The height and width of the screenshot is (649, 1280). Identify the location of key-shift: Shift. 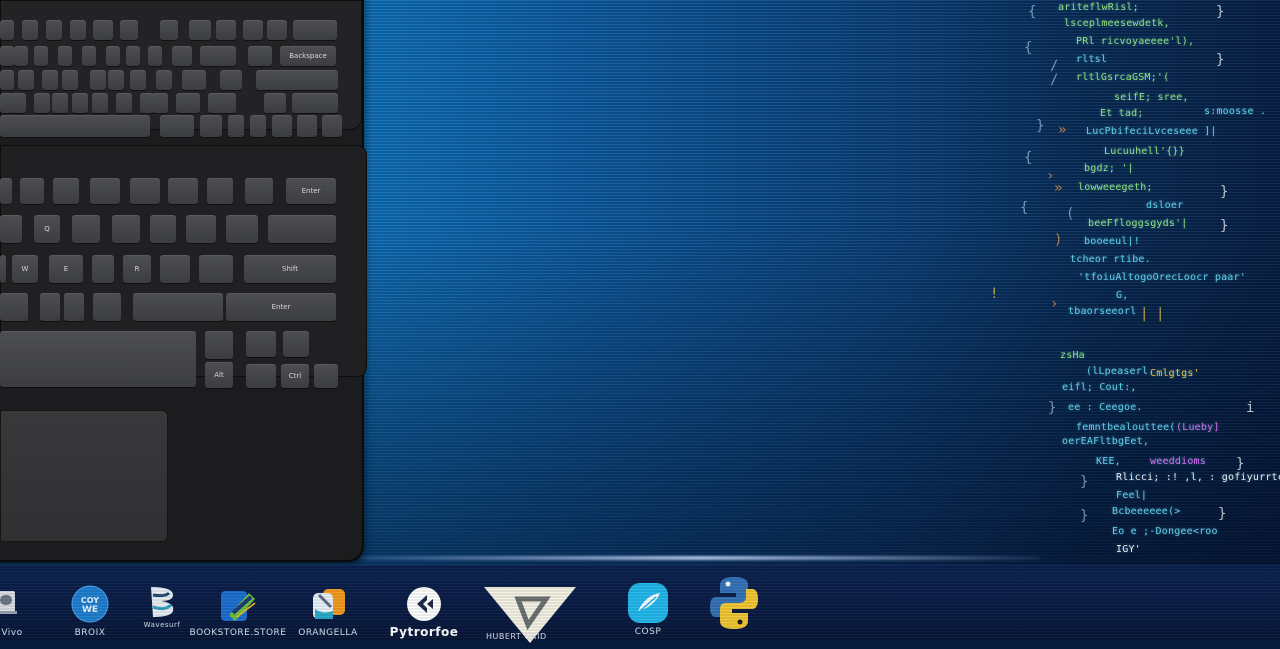
(290, 269).